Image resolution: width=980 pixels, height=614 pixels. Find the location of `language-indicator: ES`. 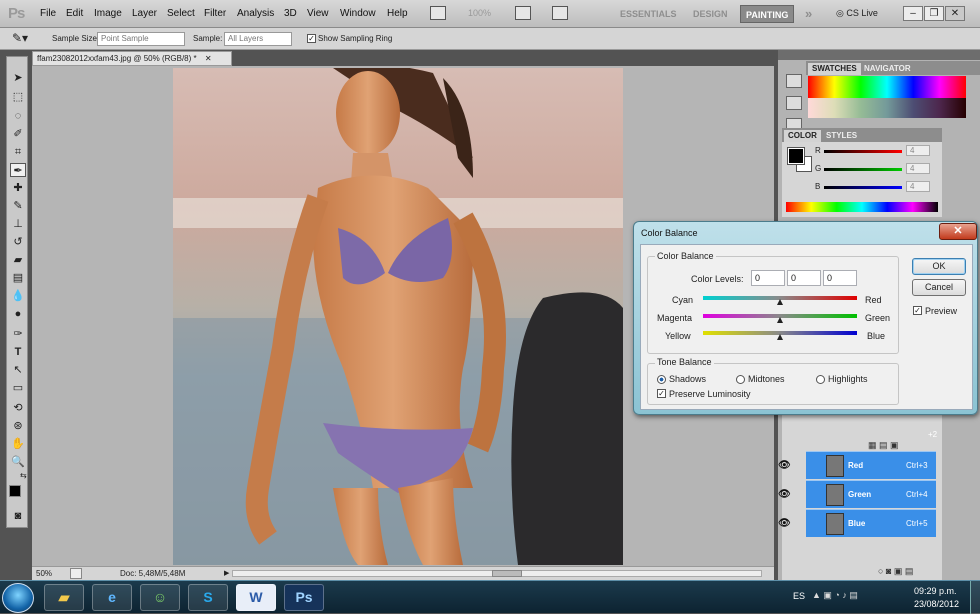

language-indicator: ES is located at coordinates (799, 596).